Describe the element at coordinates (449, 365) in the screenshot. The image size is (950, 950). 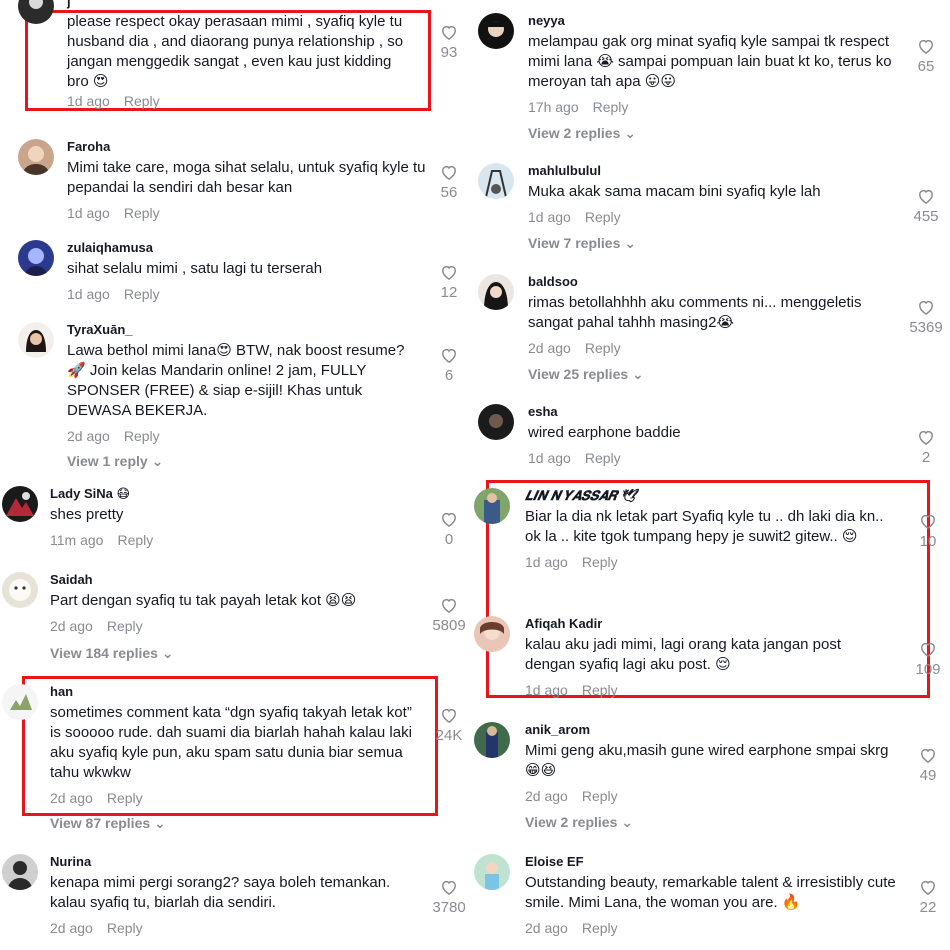
I see `like-button: 6` at that location.